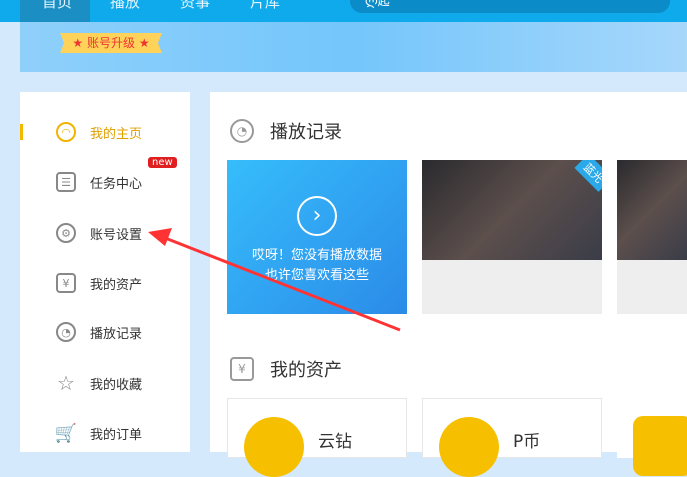 This screenshot has width=687, height=477. Describe the element at coordinates (274, 280) in the screenshot. I see `annotation-arrow` at that location.